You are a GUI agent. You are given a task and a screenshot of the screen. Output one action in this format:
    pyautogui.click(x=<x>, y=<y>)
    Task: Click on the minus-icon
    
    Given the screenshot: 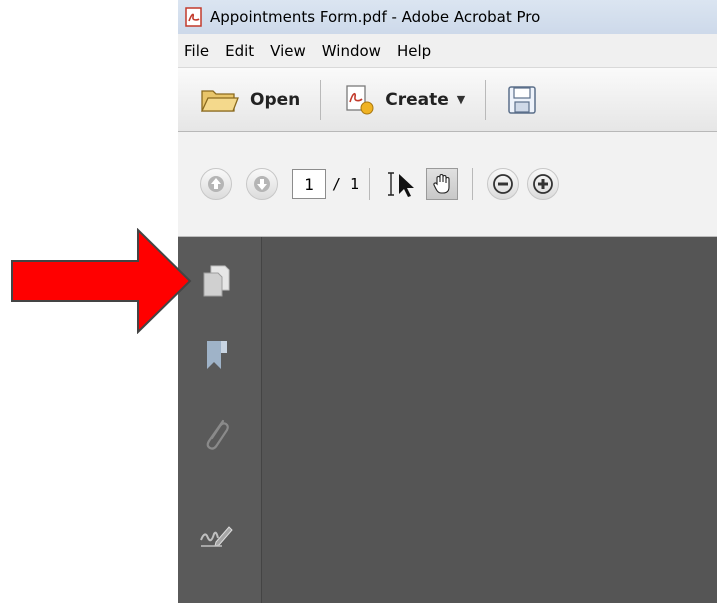 What is the action you would take?
    pyautogui.click(x=503, y=184)
    